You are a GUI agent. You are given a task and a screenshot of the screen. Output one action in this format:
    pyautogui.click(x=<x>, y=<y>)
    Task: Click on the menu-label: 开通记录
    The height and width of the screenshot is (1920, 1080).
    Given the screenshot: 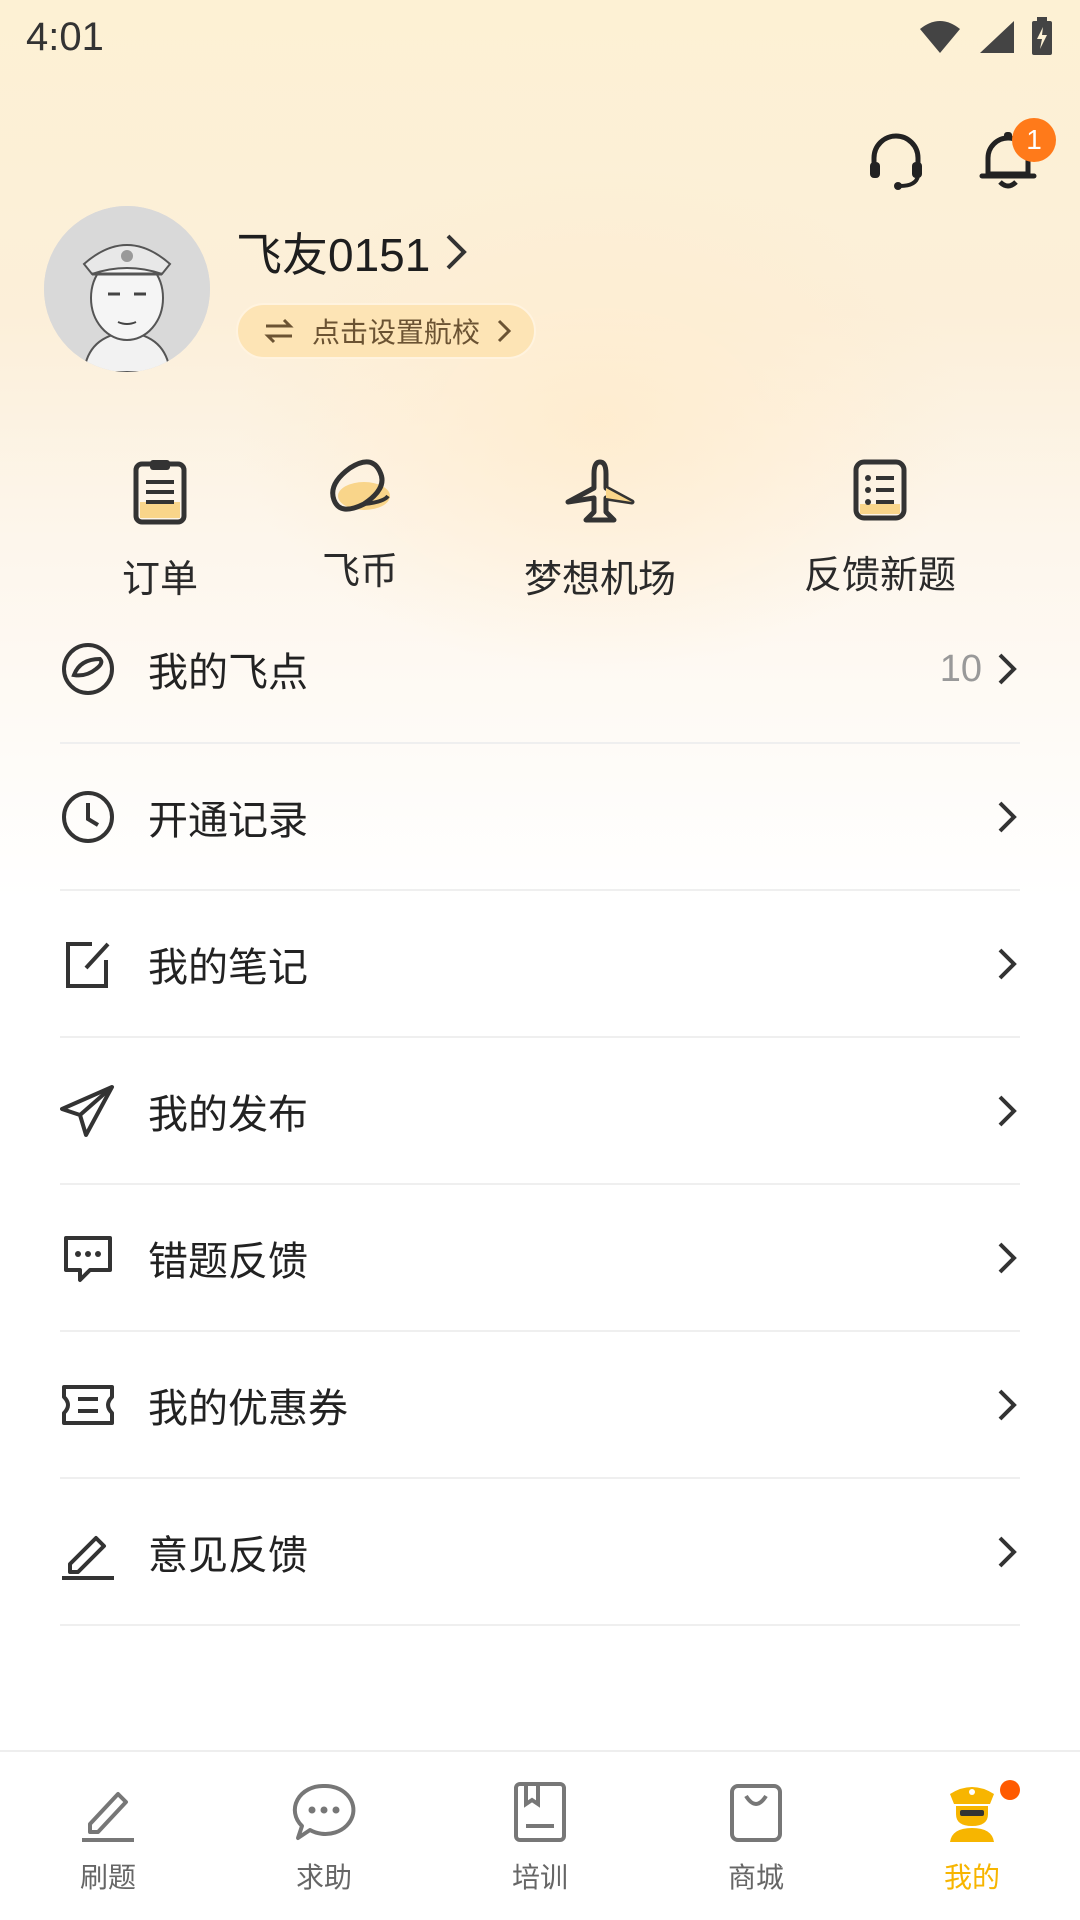 What is the action you would take?
    pyautogui.click(x=228, y=820)
    